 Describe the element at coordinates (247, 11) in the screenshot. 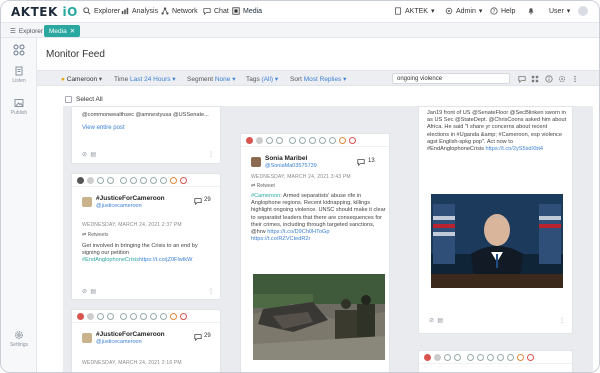

I see `nav-media: Media` at that location.